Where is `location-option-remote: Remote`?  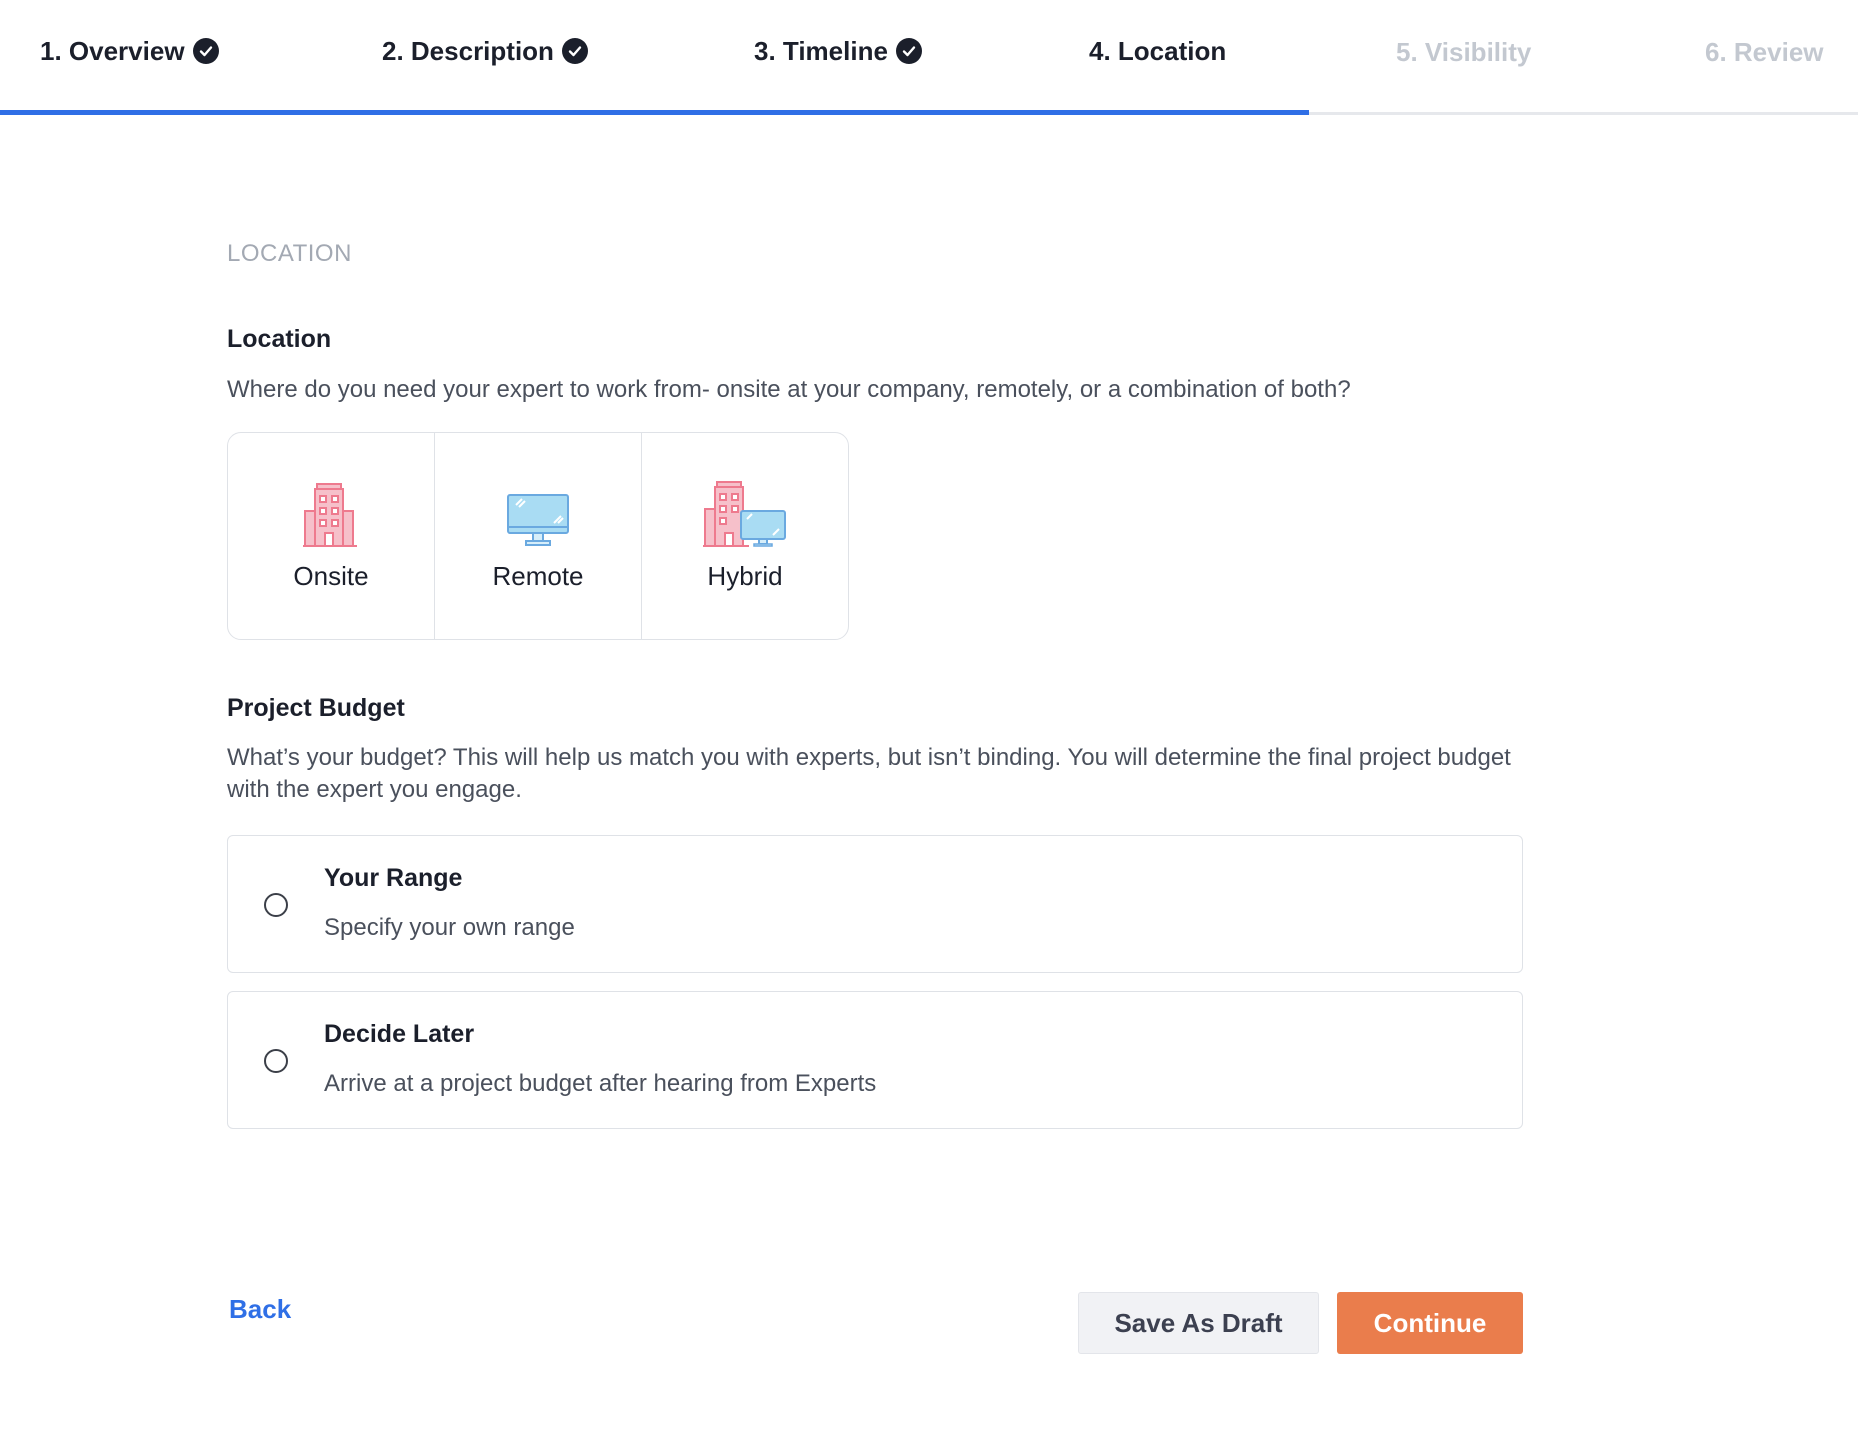 location-option-remote: Remote is located at coordinates (537, 536).